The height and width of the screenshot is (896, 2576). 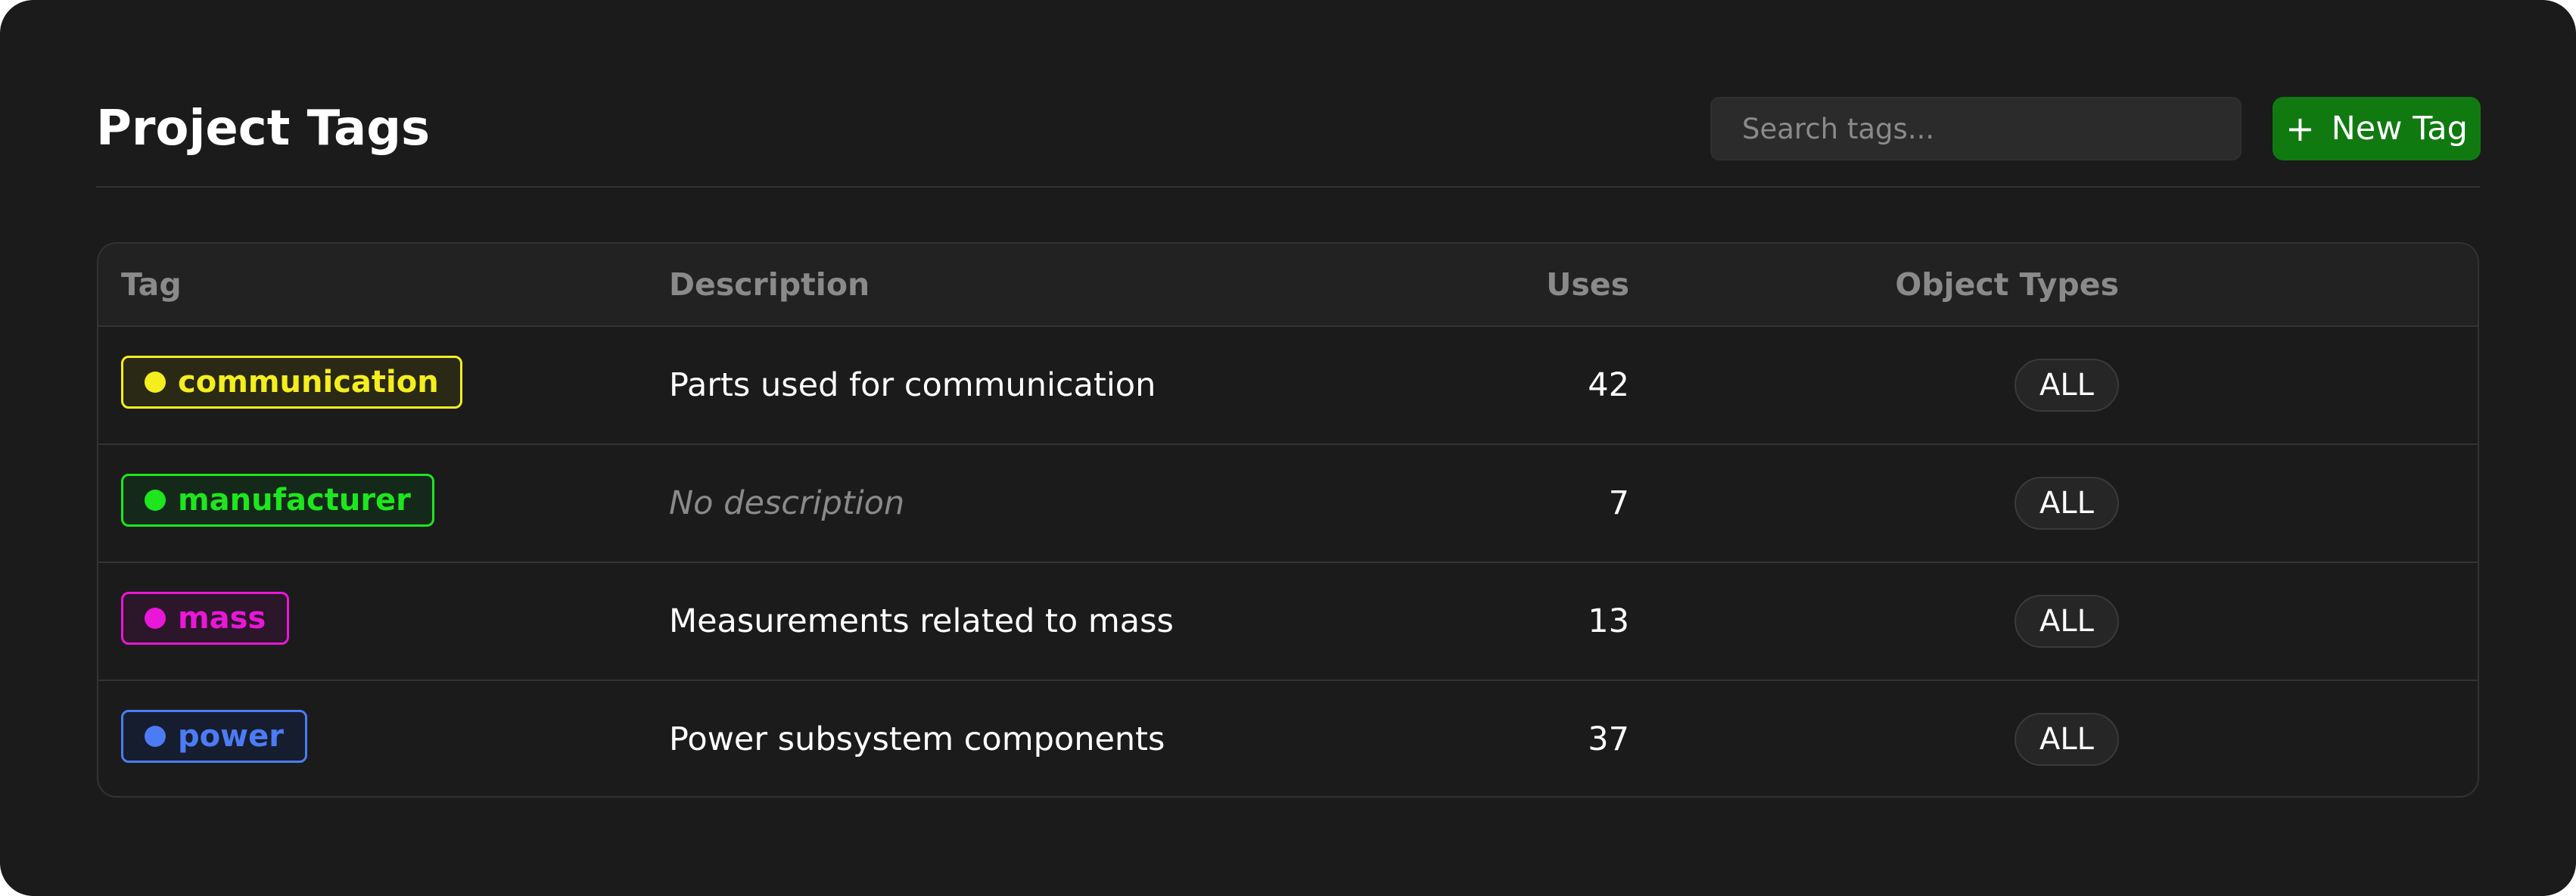 What do you see at coordinates (1288, 285) in the screenshot?
I see `table-header: Tag Description Uses Object Types` at bounding box center [1288, 285].